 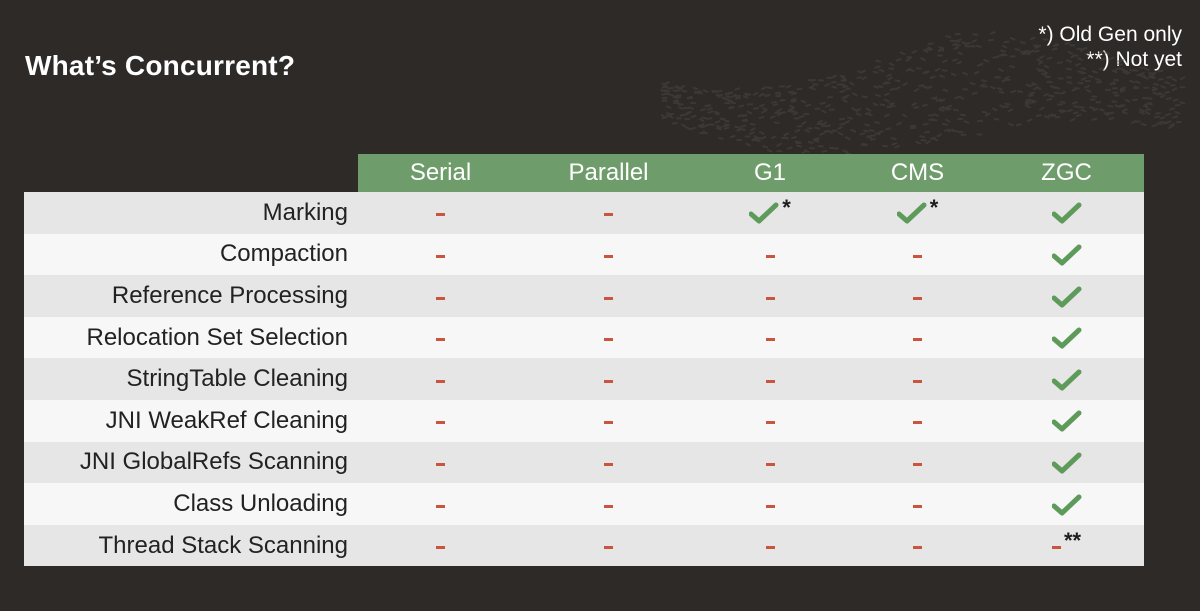 I want to click on row-label: Marking, so click(x=191, y=213).